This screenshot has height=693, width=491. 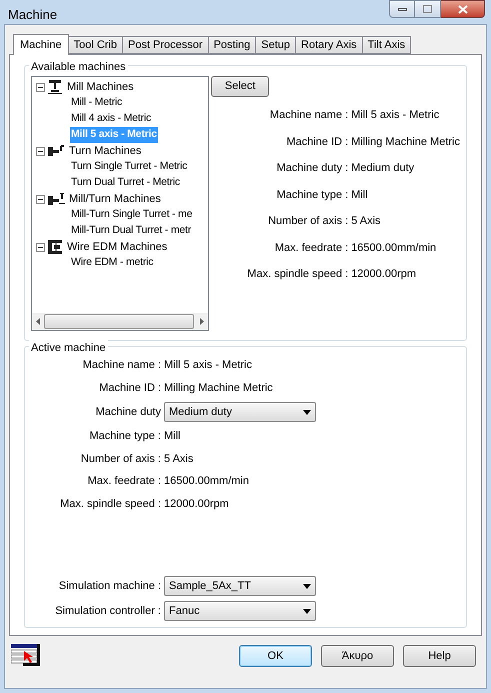 What do you see at coordinates (127, 412) in the screenshot?
I see `field-label: Machine duty` at bounding box center [127, 412].